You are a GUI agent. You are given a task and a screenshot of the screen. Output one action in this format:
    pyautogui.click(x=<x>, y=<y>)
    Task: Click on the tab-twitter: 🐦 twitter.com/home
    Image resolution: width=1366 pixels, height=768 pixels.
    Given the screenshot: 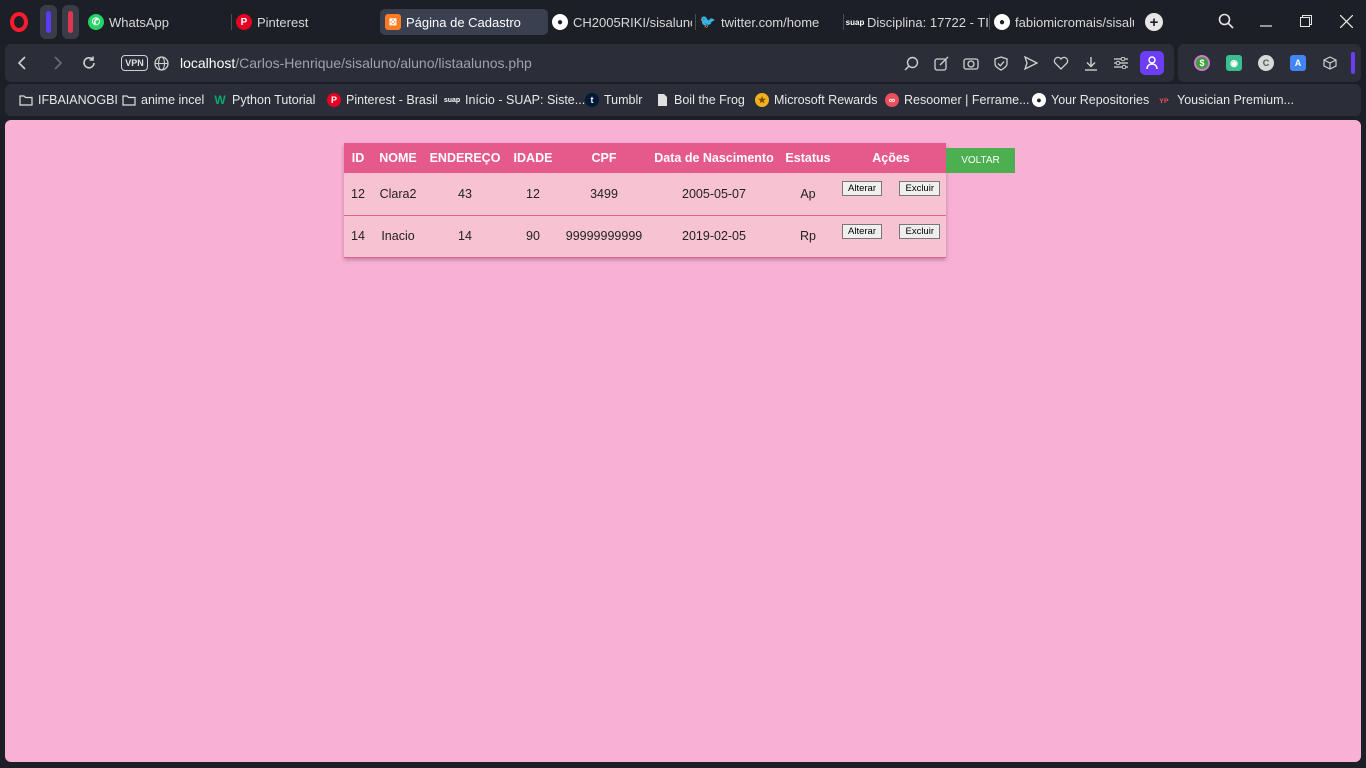 What is the action you would take?
    pyautogui.click(x=770, y=22)
    